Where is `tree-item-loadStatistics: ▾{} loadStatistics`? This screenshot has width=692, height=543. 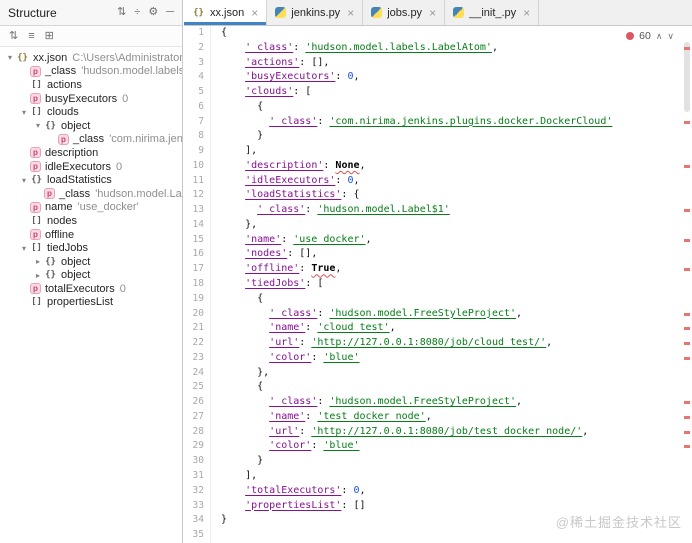 tree-item-loadStatistics: ▾{} loadStatistics is located at coordinates (91, 180).